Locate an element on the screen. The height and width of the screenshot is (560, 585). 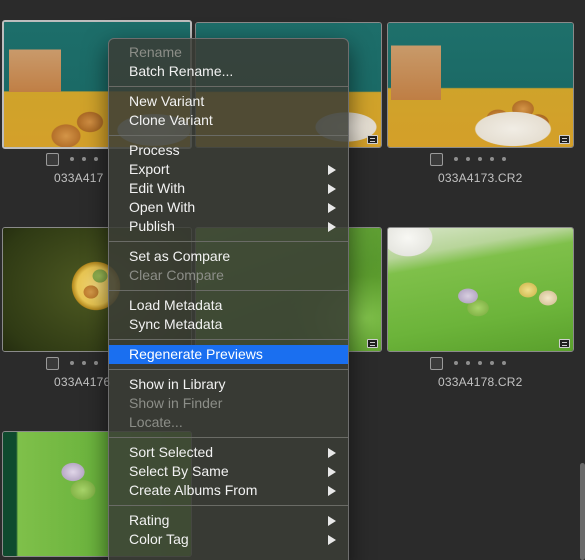
filename-label: 033A4173.CR2 is located at coordinates (480, 178).